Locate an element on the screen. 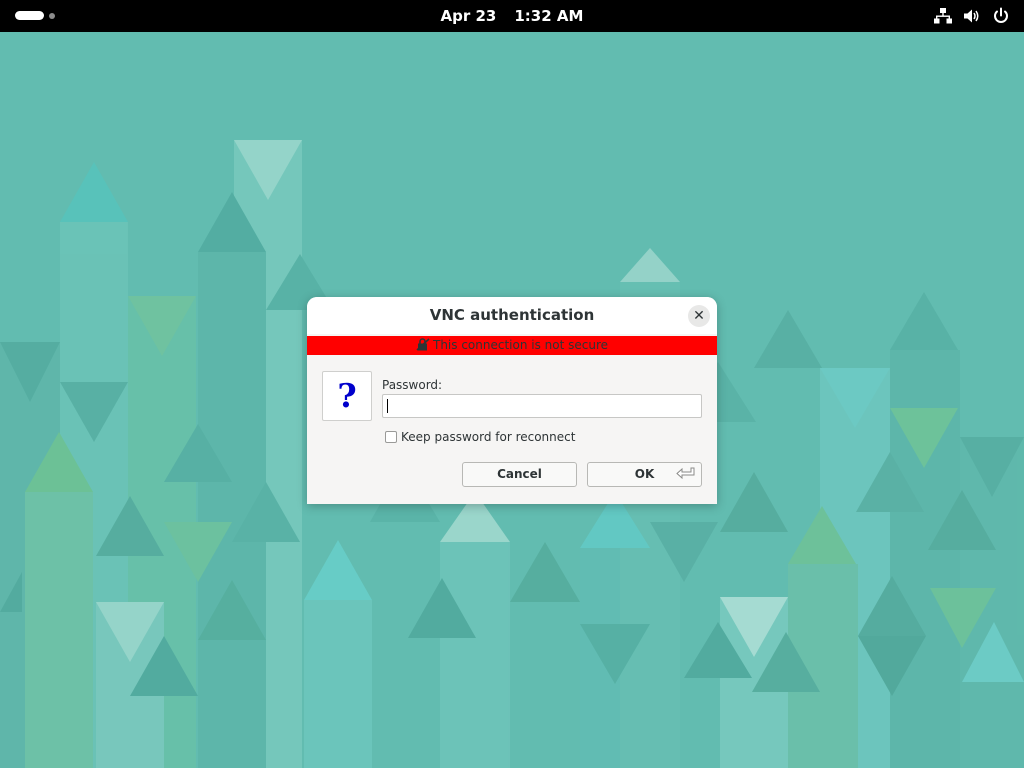 The image size is (1024, 768). cancel-button: Cancel is located at coordinates (519, 474).